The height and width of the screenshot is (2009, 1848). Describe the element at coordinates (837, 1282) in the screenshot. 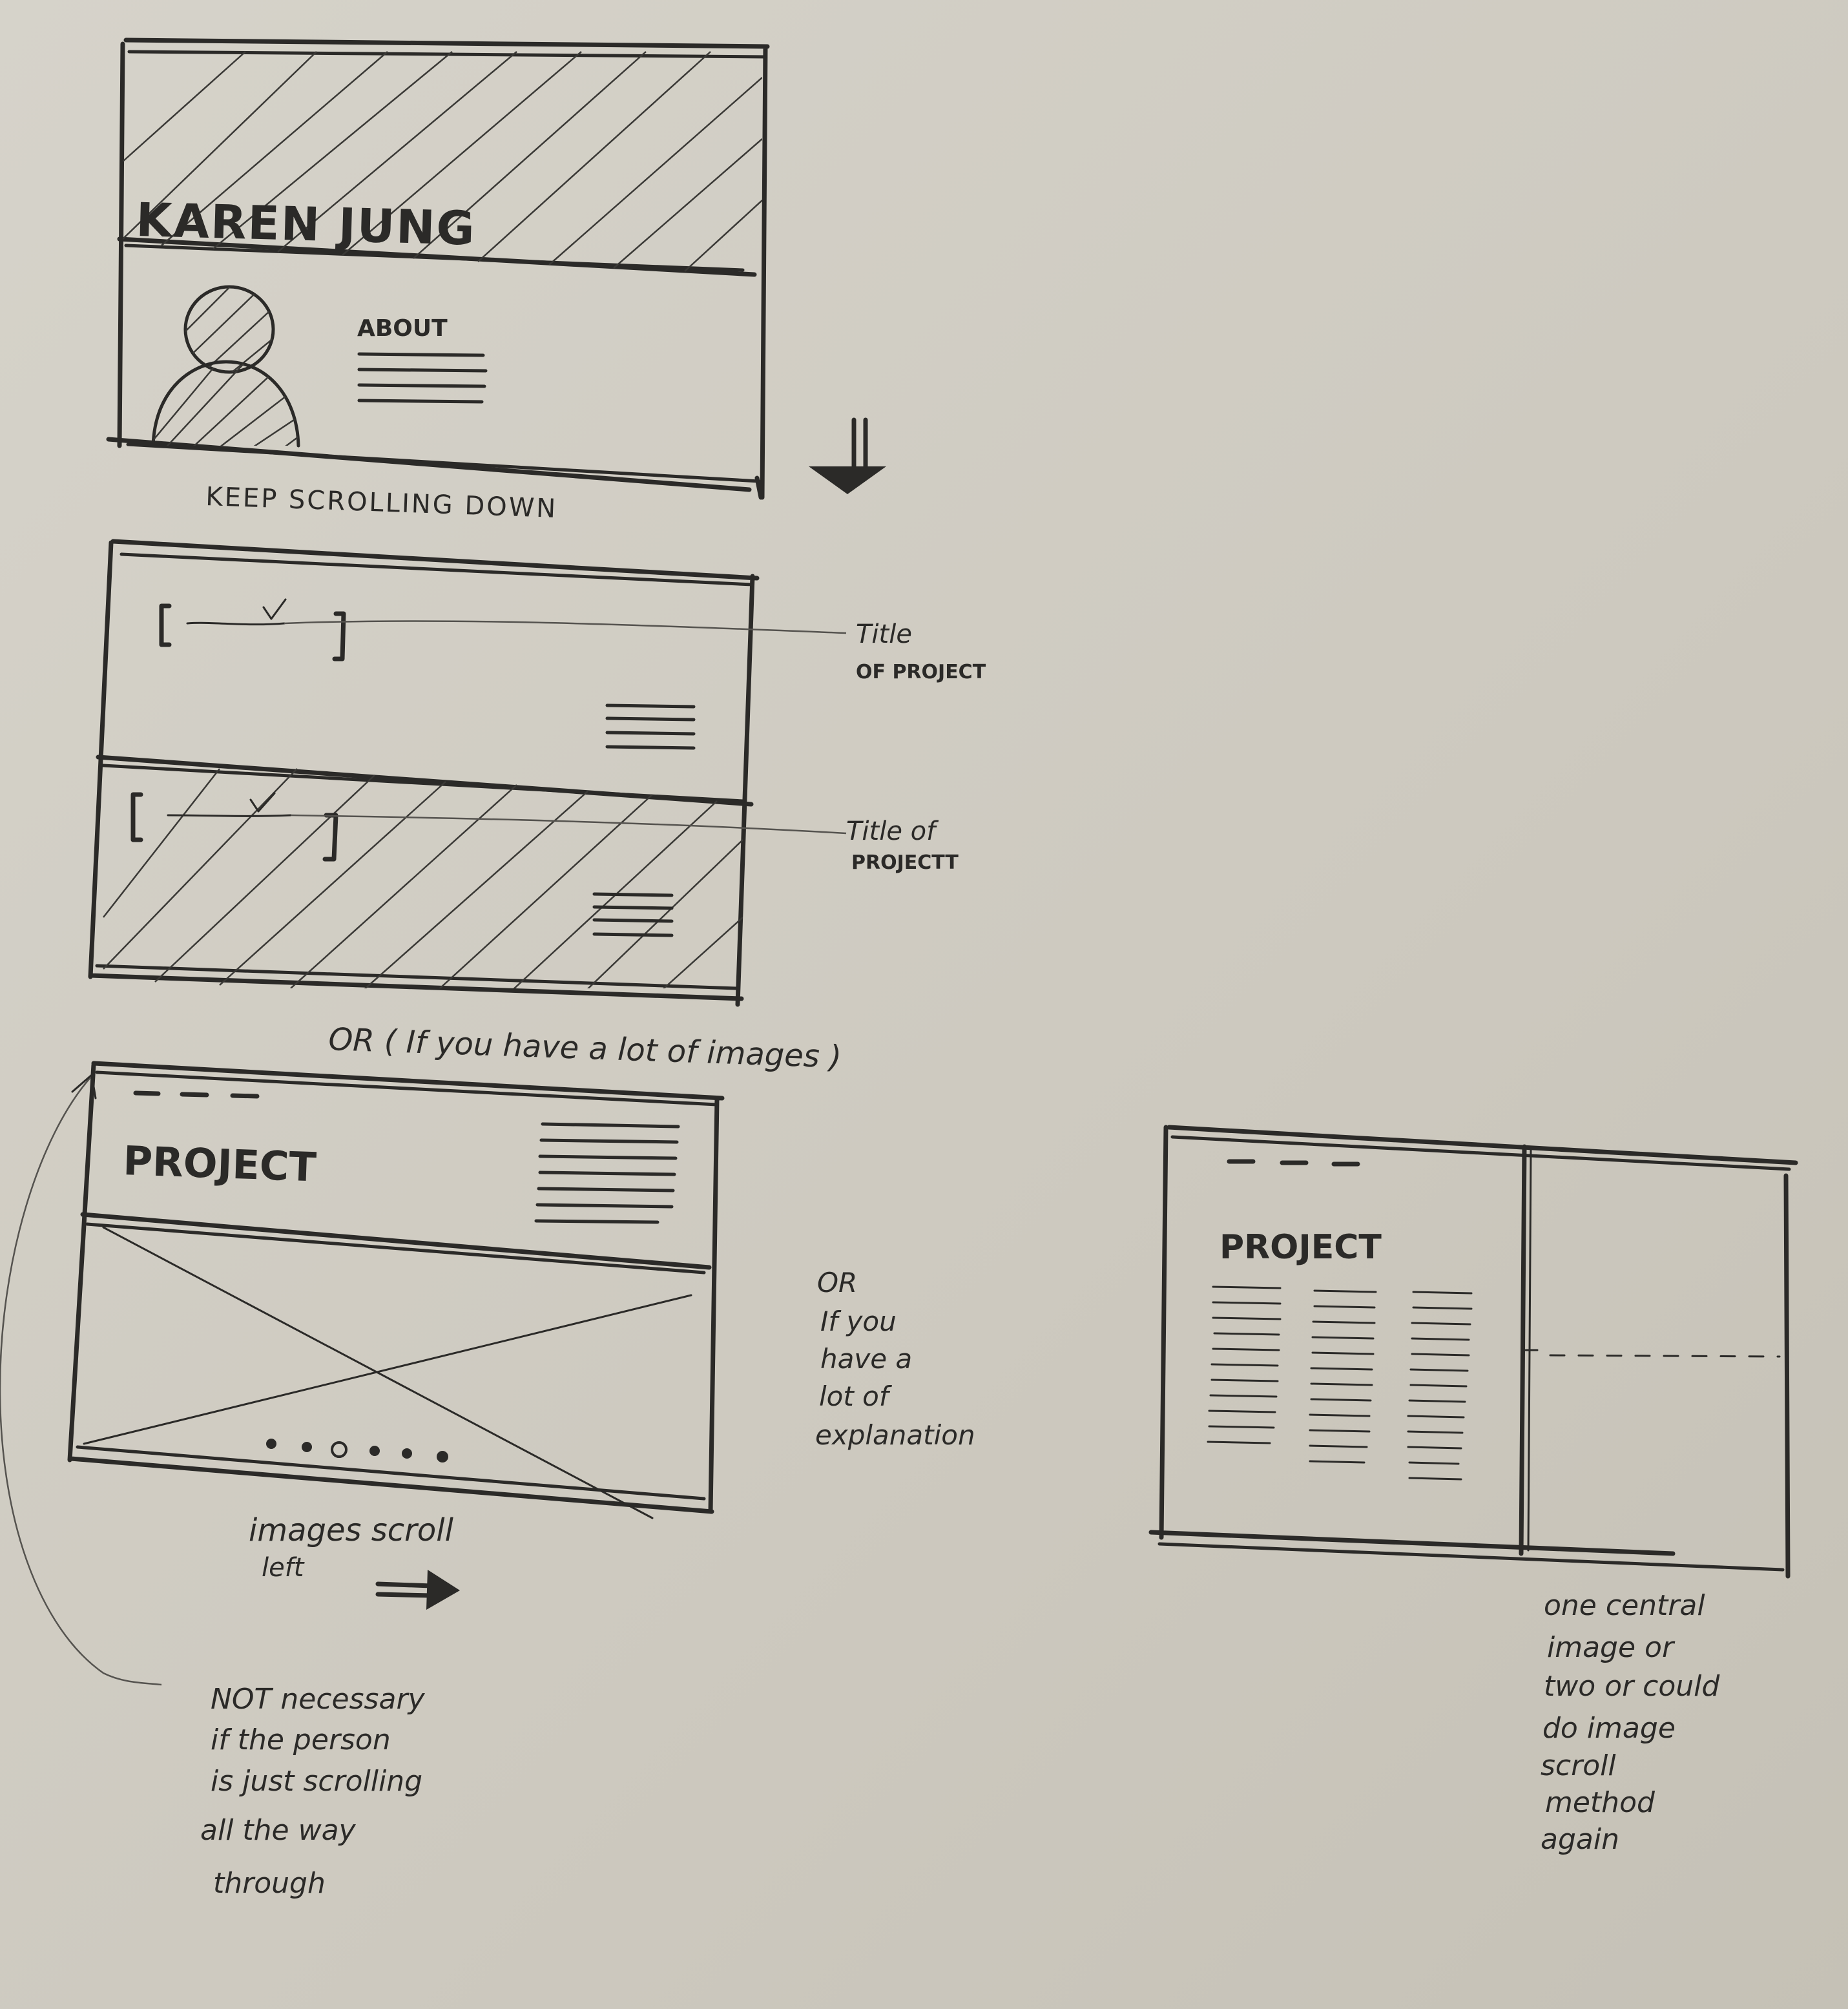

I see `middle-note-line1: OR` at that location.